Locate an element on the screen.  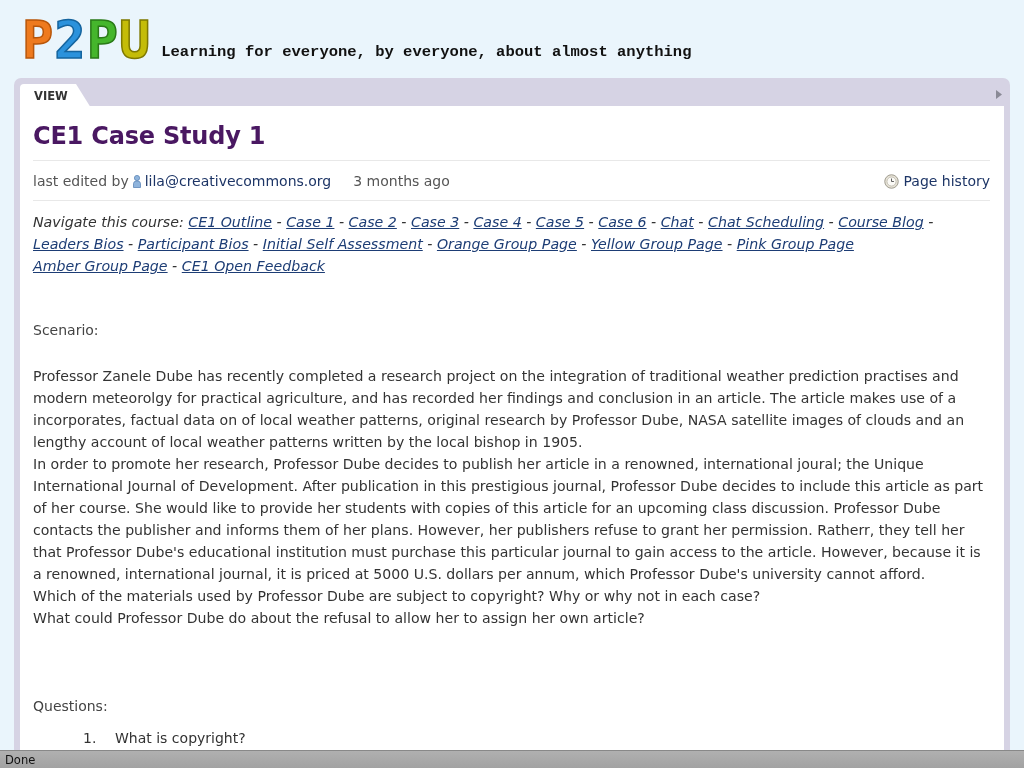
course-navigation: Navigate this course: CE1 Outline - Case 1 - Case 2 - Case 3 - Case 4 - Case 5 - Case 6 - Chat - Chat Scheduling - Course Blog - Leaders Bios - Participant Bios - Initial Self Assessment - Orange Group Page - Yellow Group Page - Pink Group Page Amber Group Page - CE1 Open Feedback is located at coordinates (484, 244).